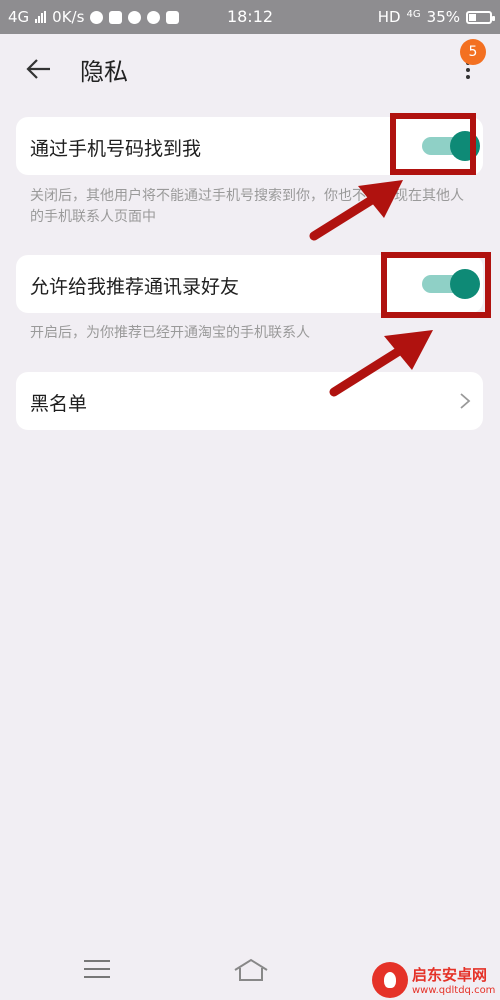  What do you see at coordinates (450, 975) in the screenshot?
I see `watermark-name: 启东安卓网` at bounding box center [450, 975].